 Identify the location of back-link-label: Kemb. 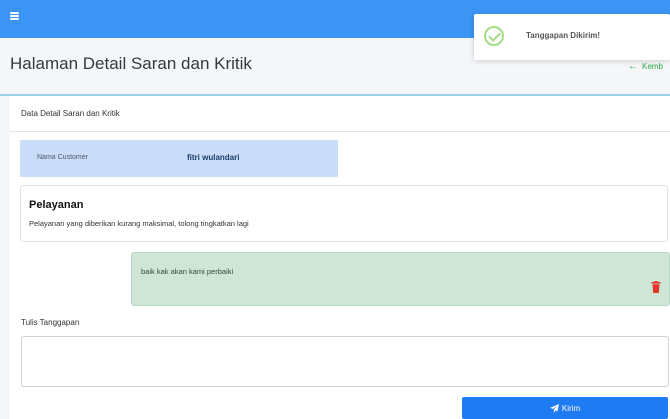
(652, 66).